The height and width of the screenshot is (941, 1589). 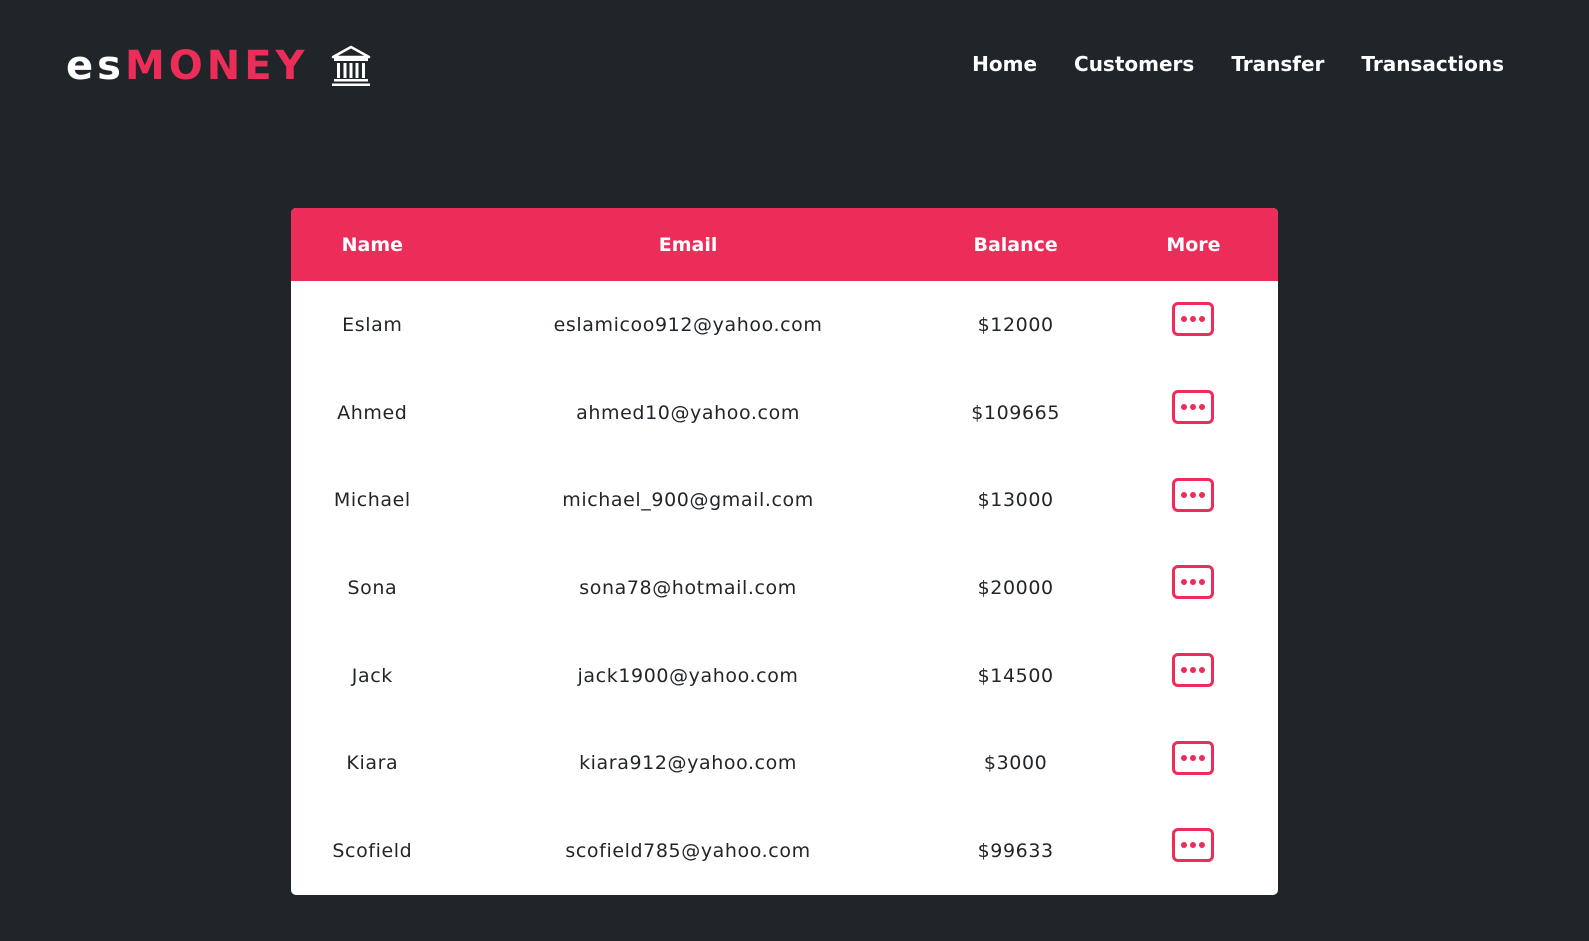 I want to click on table-row: Scofield scofield785@yahoo.com $99633, so click(x=784, y=851).